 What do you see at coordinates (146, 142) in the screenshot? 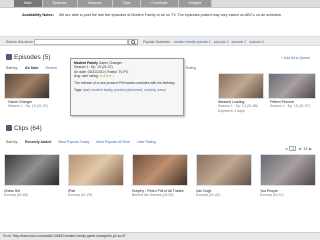
I see `sort-user-rating: User Rating` at bounding box center [146, 142].